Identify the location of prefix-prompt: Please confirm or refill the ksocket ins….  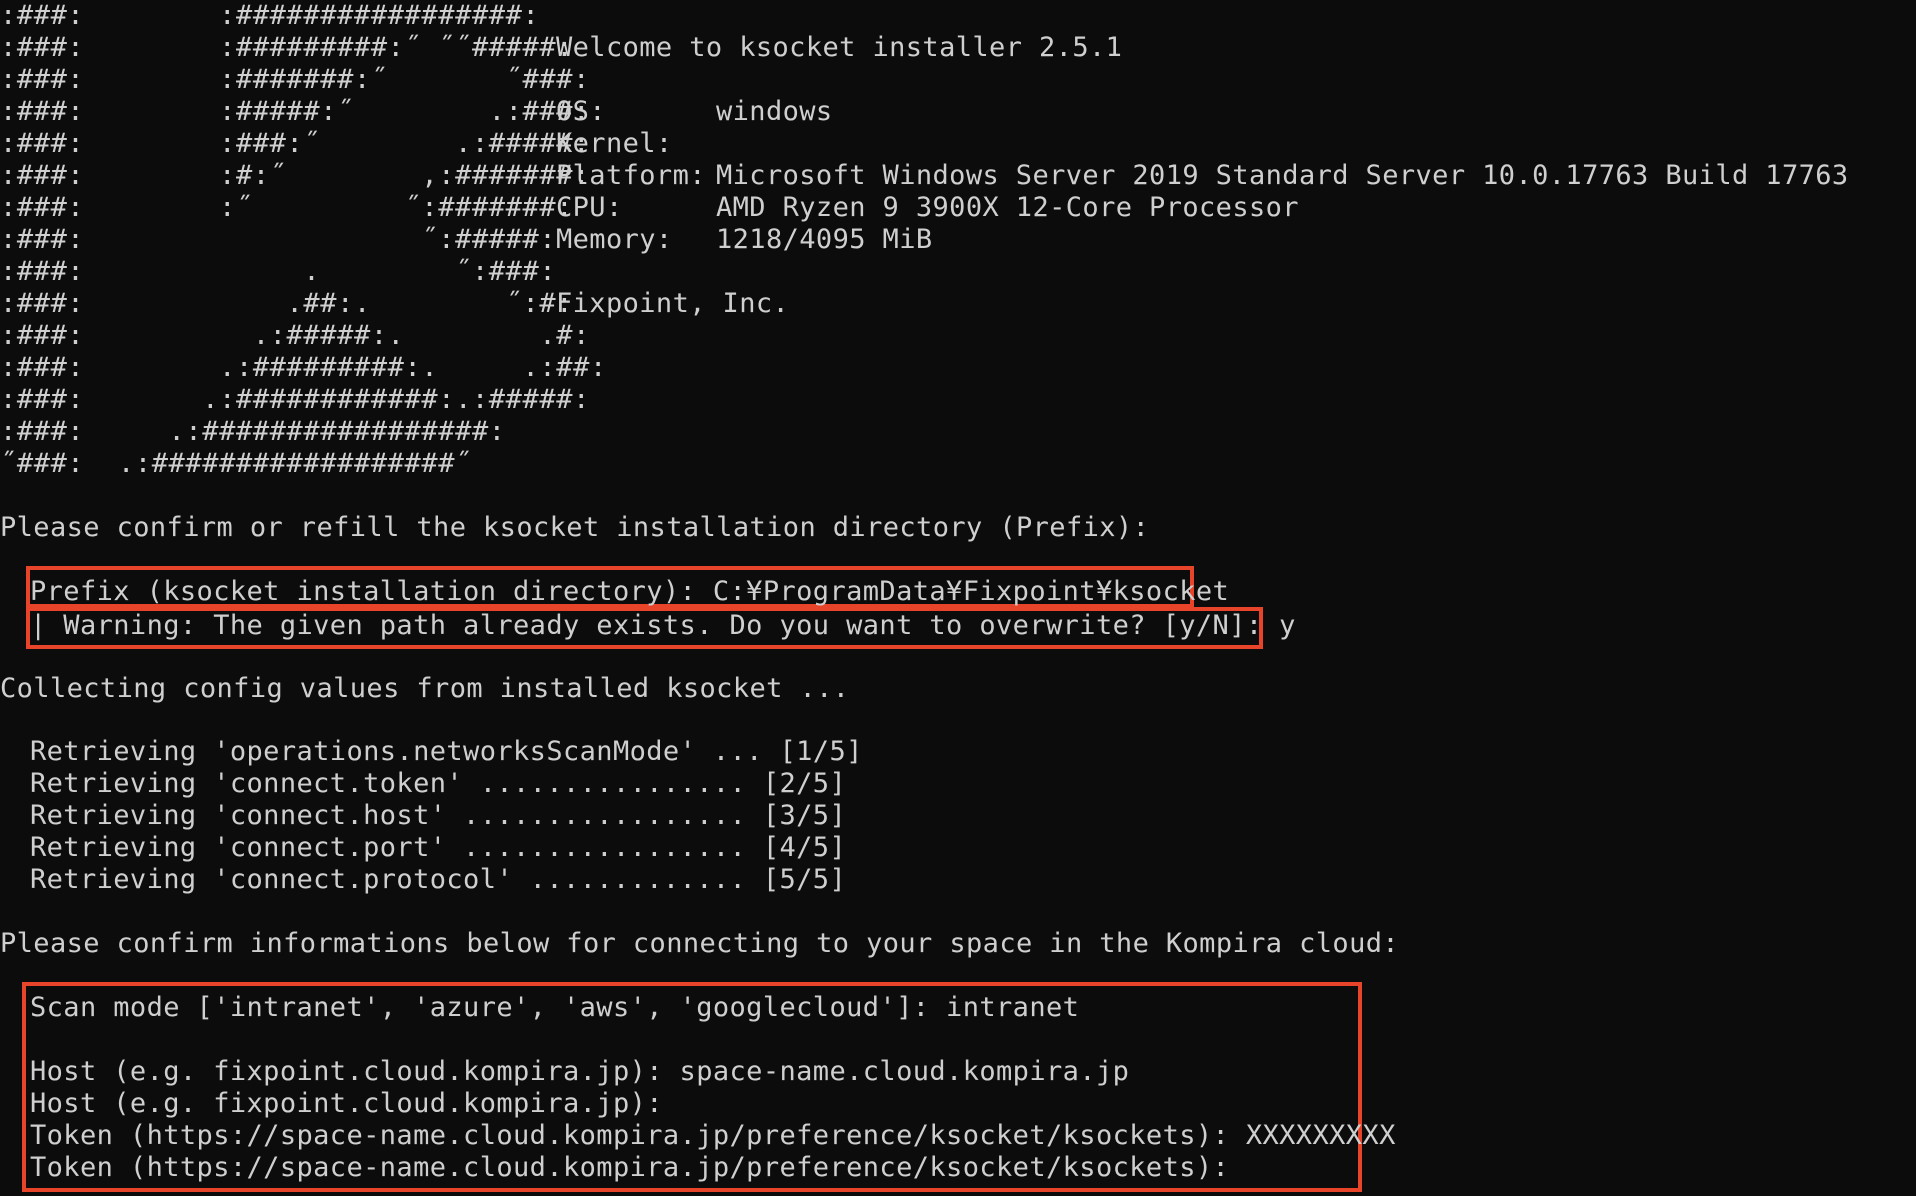
(575, 527).